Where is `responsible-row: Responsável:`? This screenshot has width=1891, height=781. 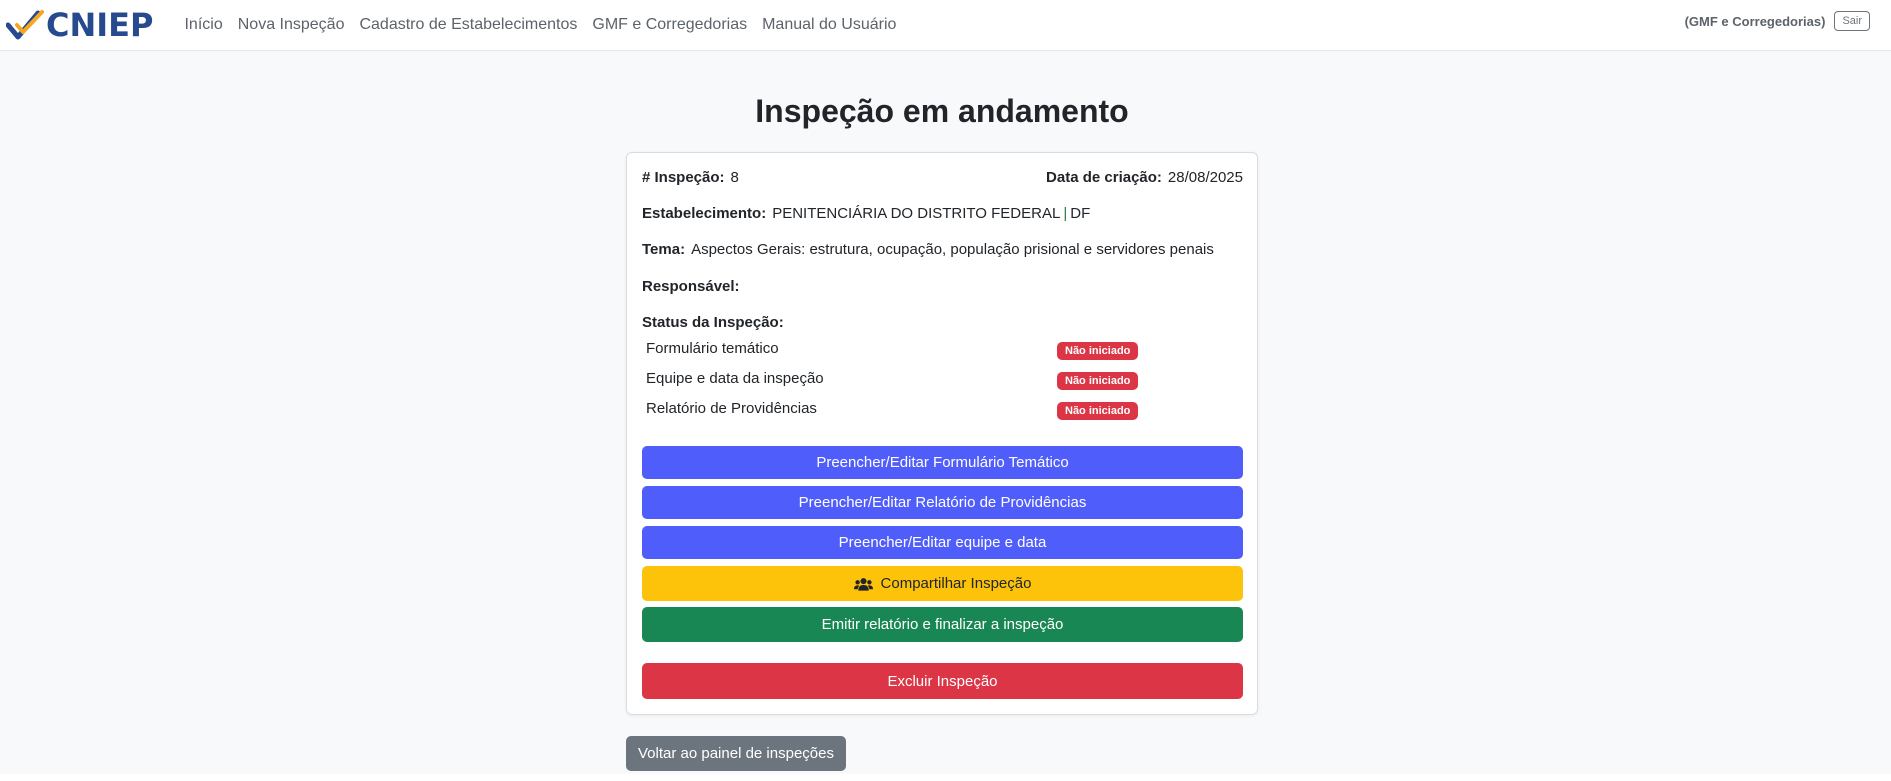 responsible-row: Responsável: is located at coordinates (691, 286).